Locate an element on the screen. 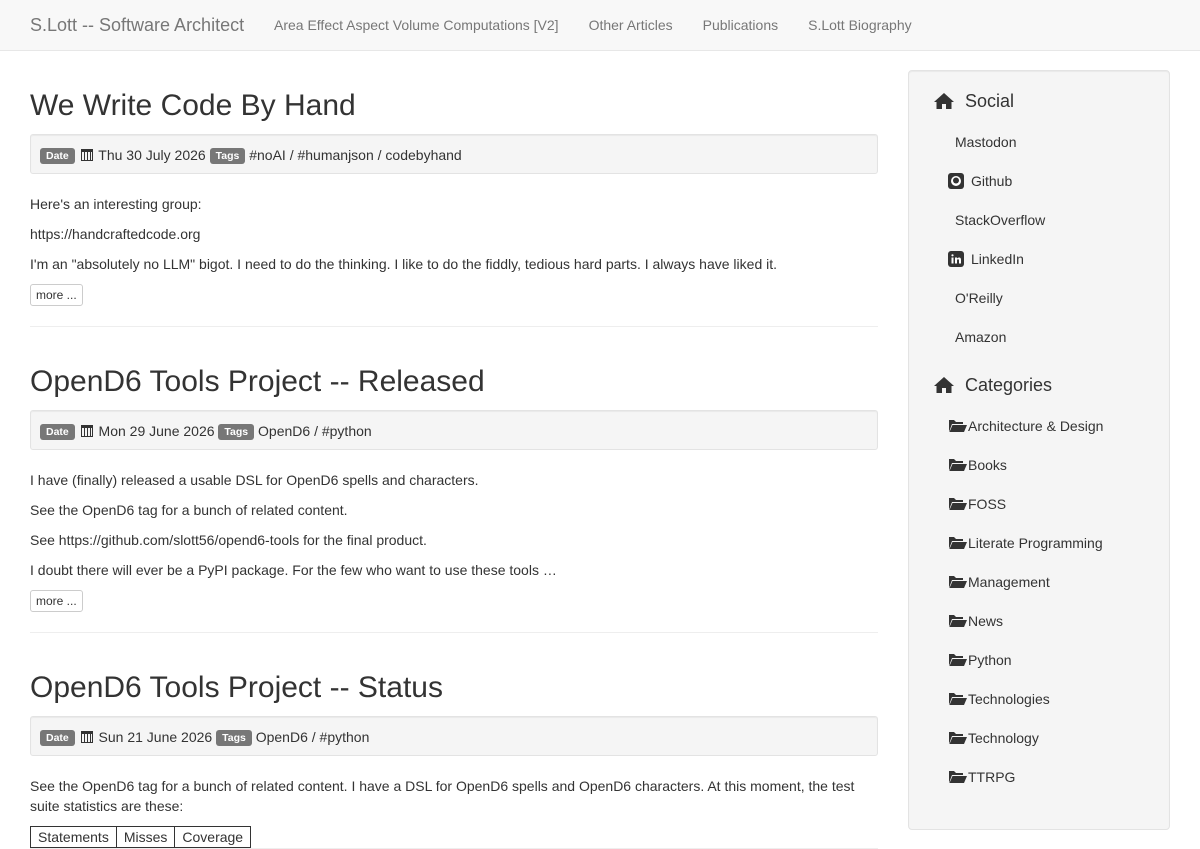 This screenshot has height=849, width=1200. site-brand-link: S.Lott -- Software Architect is located at coordinates (137, 25).